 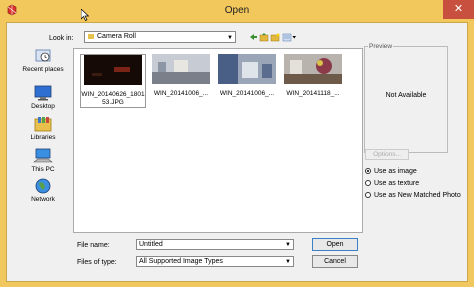 What do you see at coordinates (43, 169) in the screenshot?
I see `place-label: This PC` at bounding box center [43, 169].